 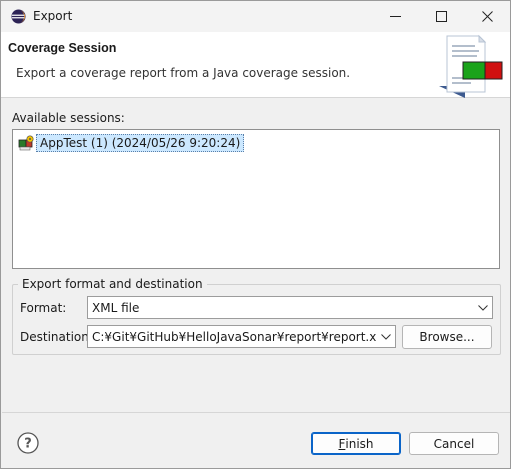 I want to click on finish-mnemonic: F, so click(x=342, y=443).